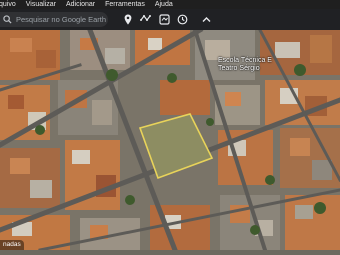 The height and width of the screenshot is (255, 340). I want to click on toolbar, so click(170, 19).